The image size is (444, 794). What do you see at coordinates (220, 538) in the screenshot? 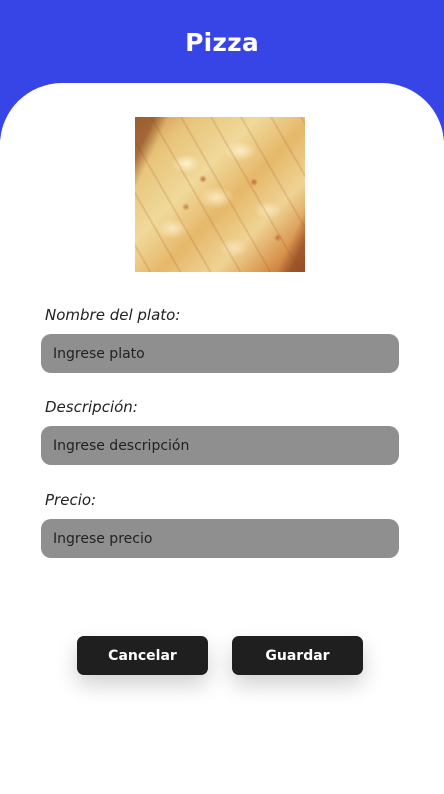
I see `price-input` at bounding box center [220, 538].